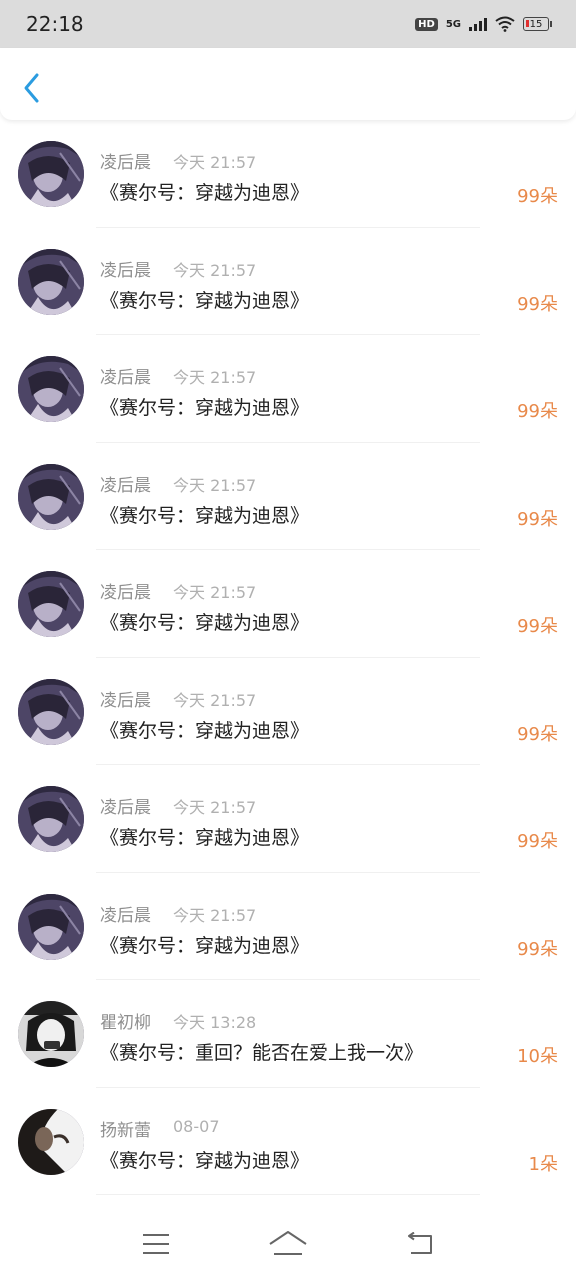 The image size is (576, 1280). I want to click on back-icon, so click(420, 1243).